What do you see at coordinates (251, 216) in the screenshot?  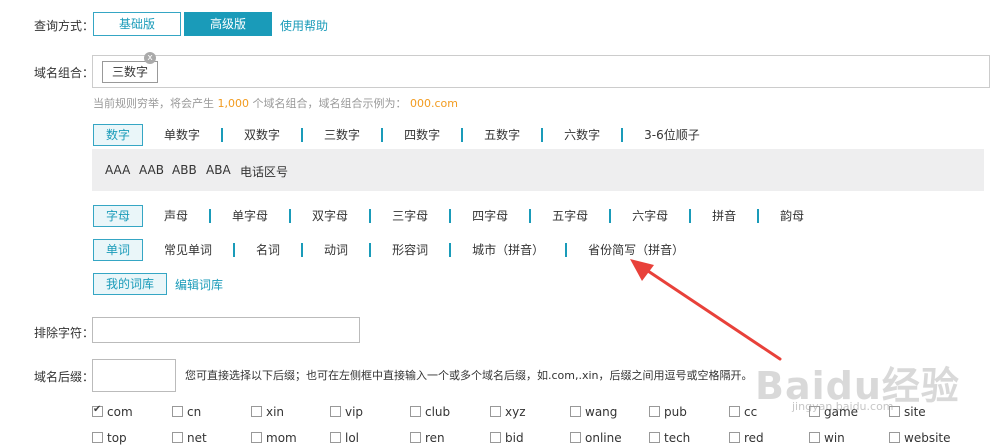 I see `option-single-letter: 单字母` at bounding box center [251, 216].